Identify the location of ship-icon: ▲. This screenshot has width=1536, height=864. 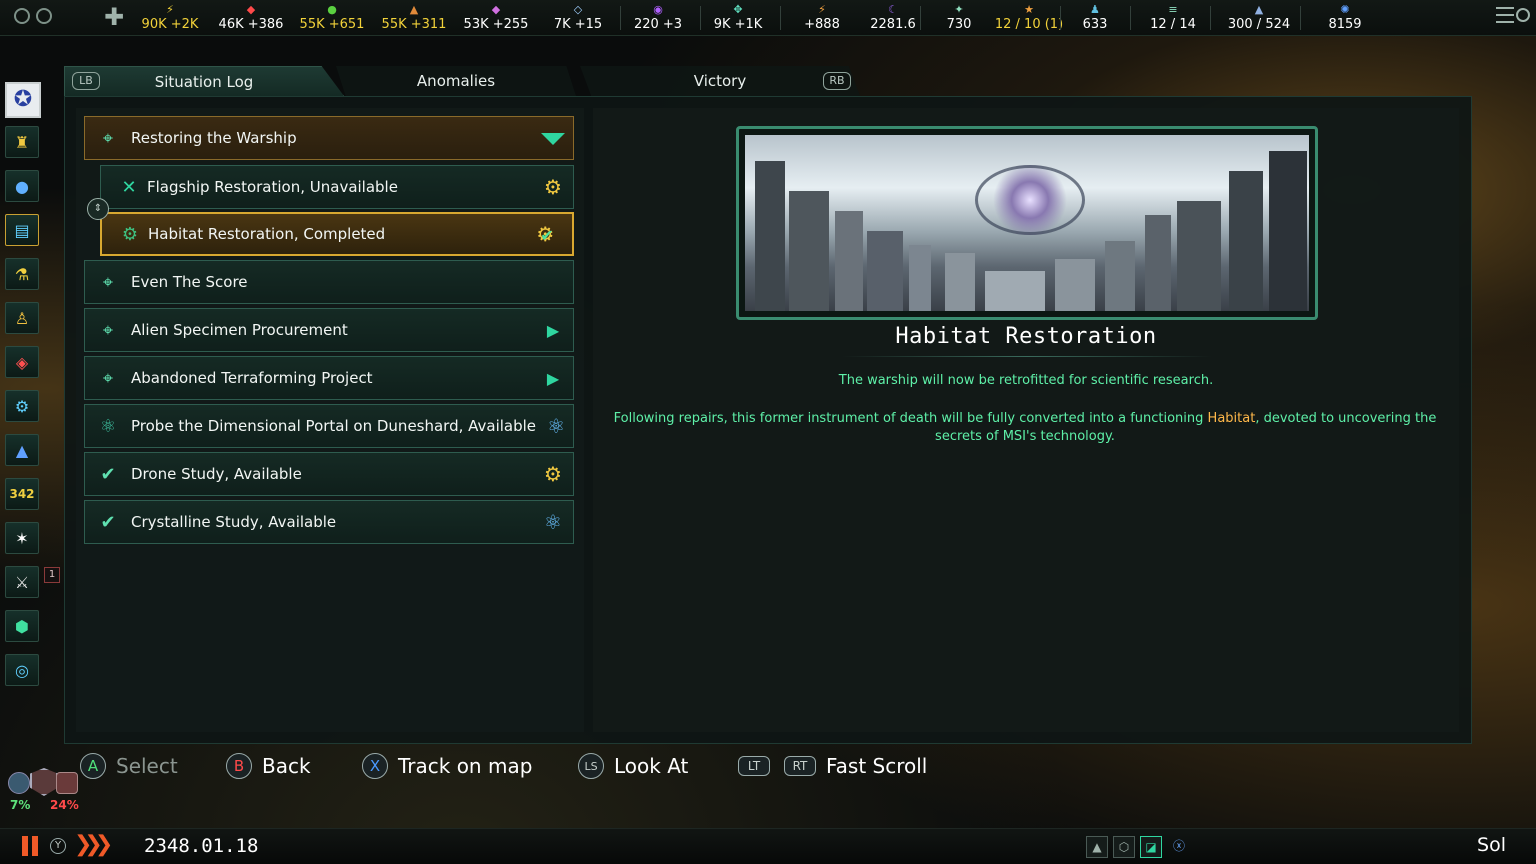
(1097, 847).